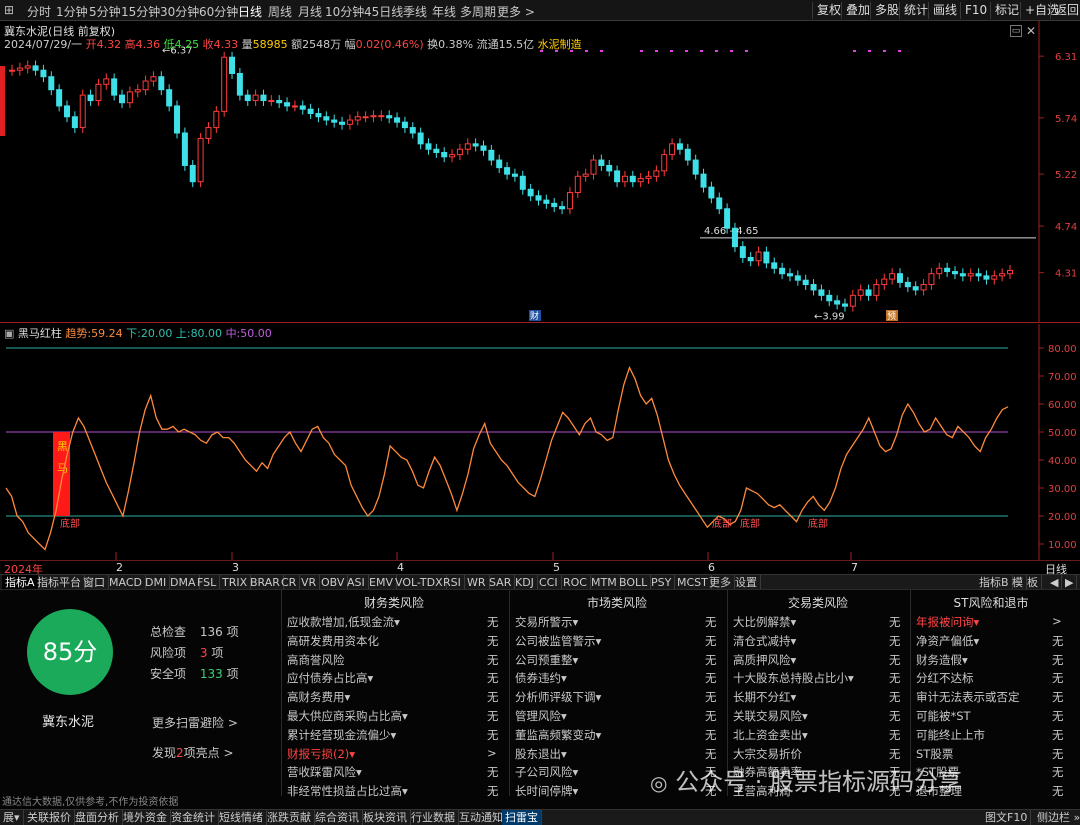  I want to click on risk-item-label: 累计经营现金流偏少▾, so click(341, 735).